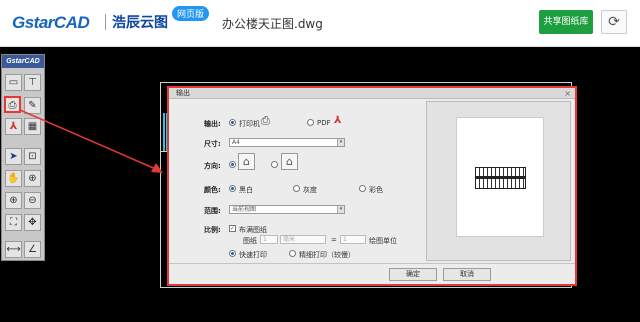 Image resolution: width=640 pixels, height=322 pixels. What do you see at coordinates (287, 142) in the screenshot?
I see `paper-size-select: A4 ▾` at bounding box center [287, 142].